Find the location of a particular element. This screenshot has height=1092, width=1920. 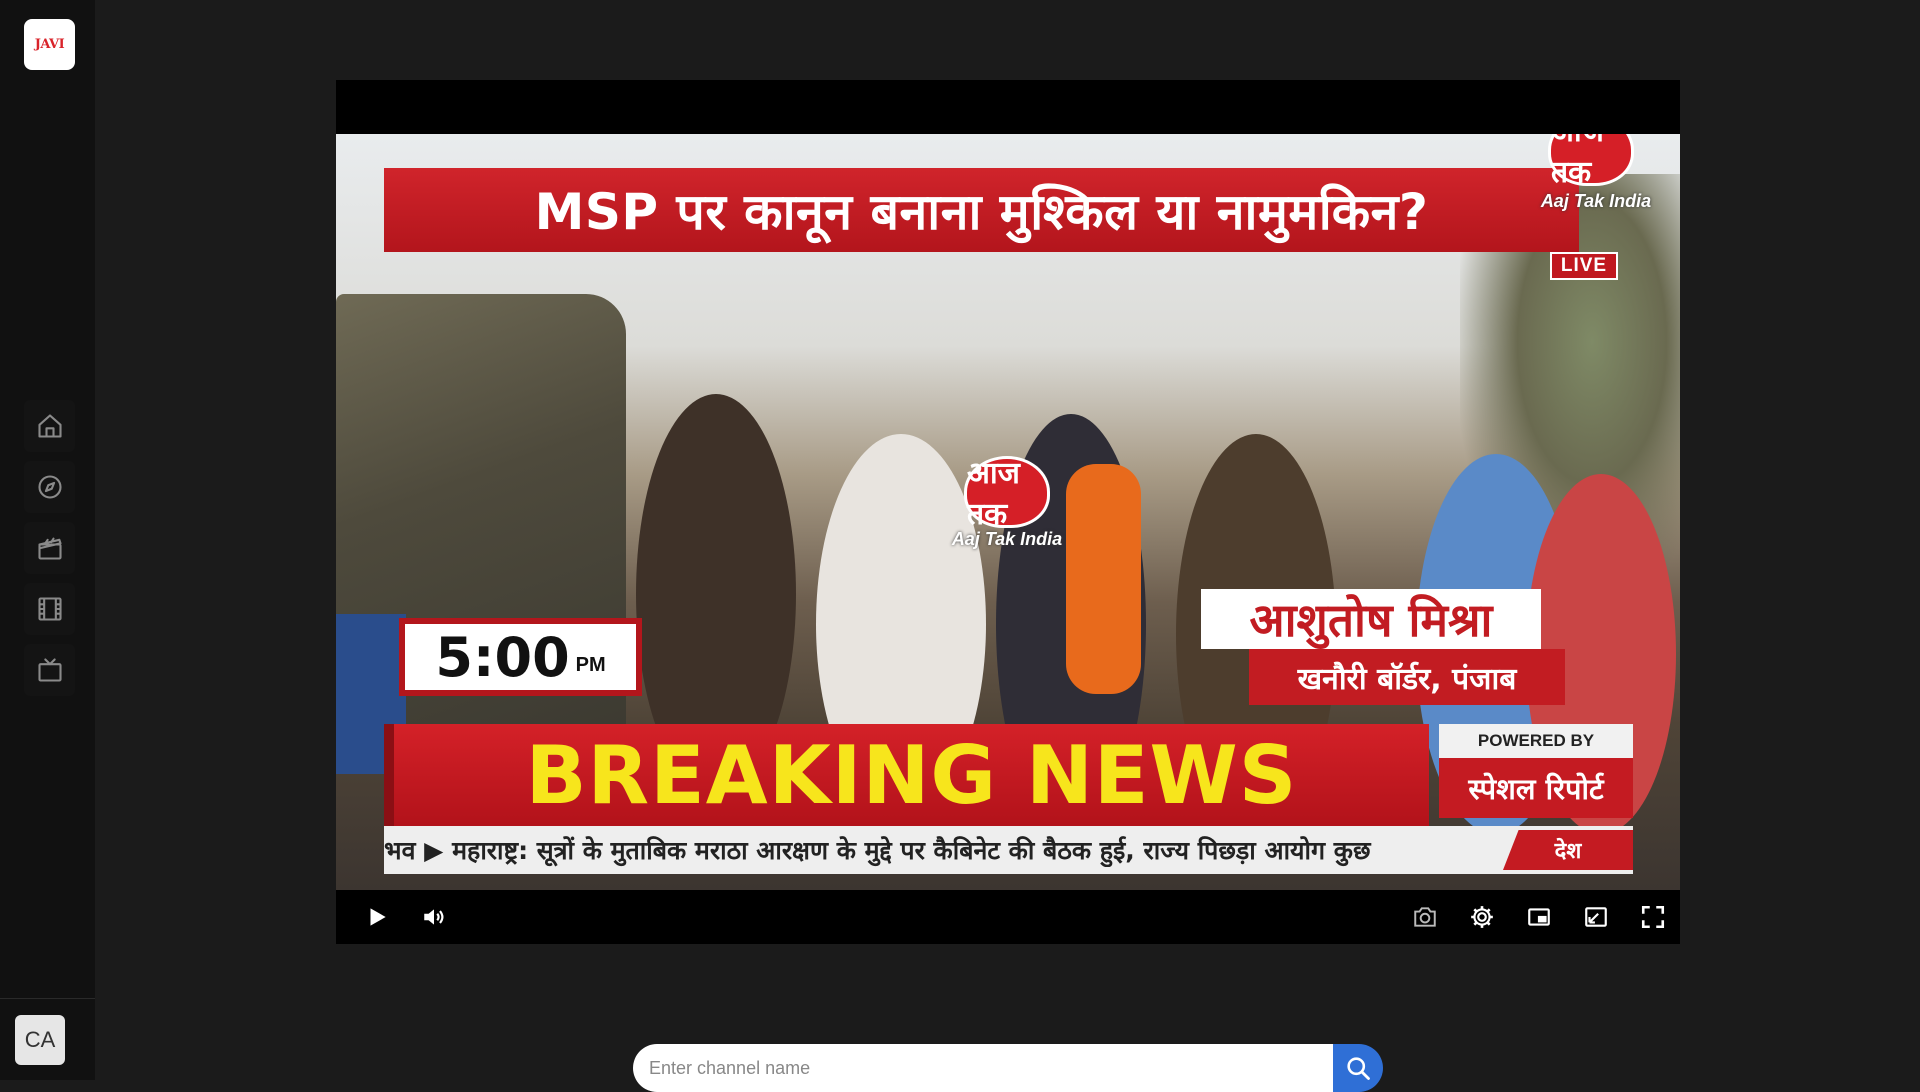

breaking-news-banner: BREAKING NEWS is located at coordinates (906, 775).